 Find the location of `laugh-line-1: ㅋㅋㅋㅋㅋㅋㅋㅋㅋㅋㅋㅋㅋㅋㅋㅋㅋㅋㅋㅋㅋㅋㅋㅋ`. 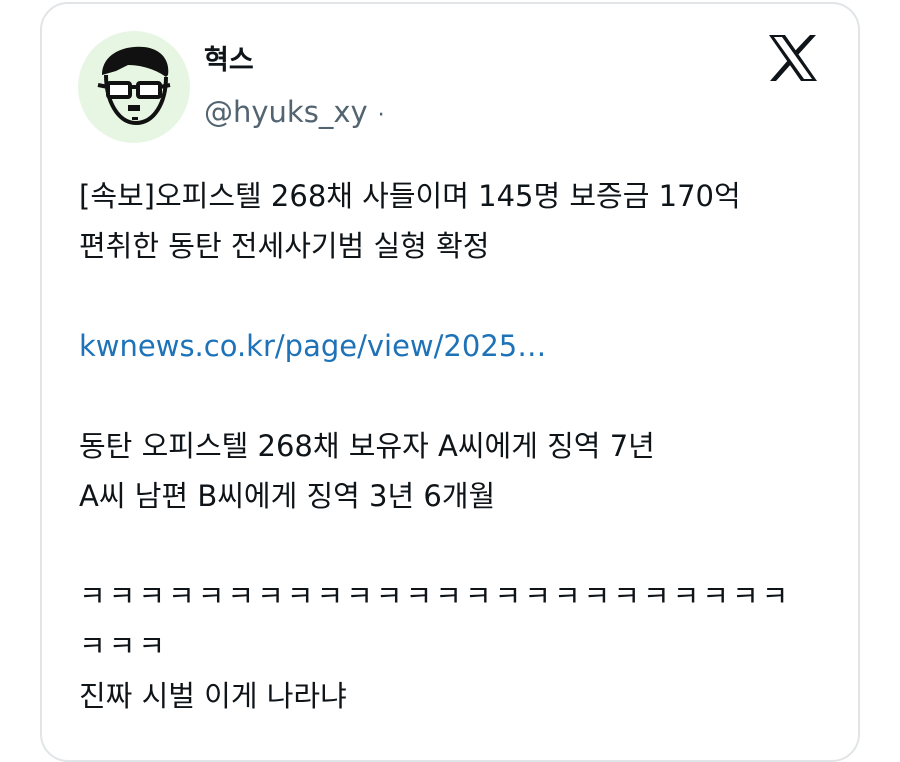

laugh-line-1: ㅋㅋㅋㅋㅋㅋㅋㅋㅋㅋㅋㅋㅋㅋㅋㅋㅋㅋㅋㅋㅋㅋㅋㅋ is located at coordinates (435, 596).